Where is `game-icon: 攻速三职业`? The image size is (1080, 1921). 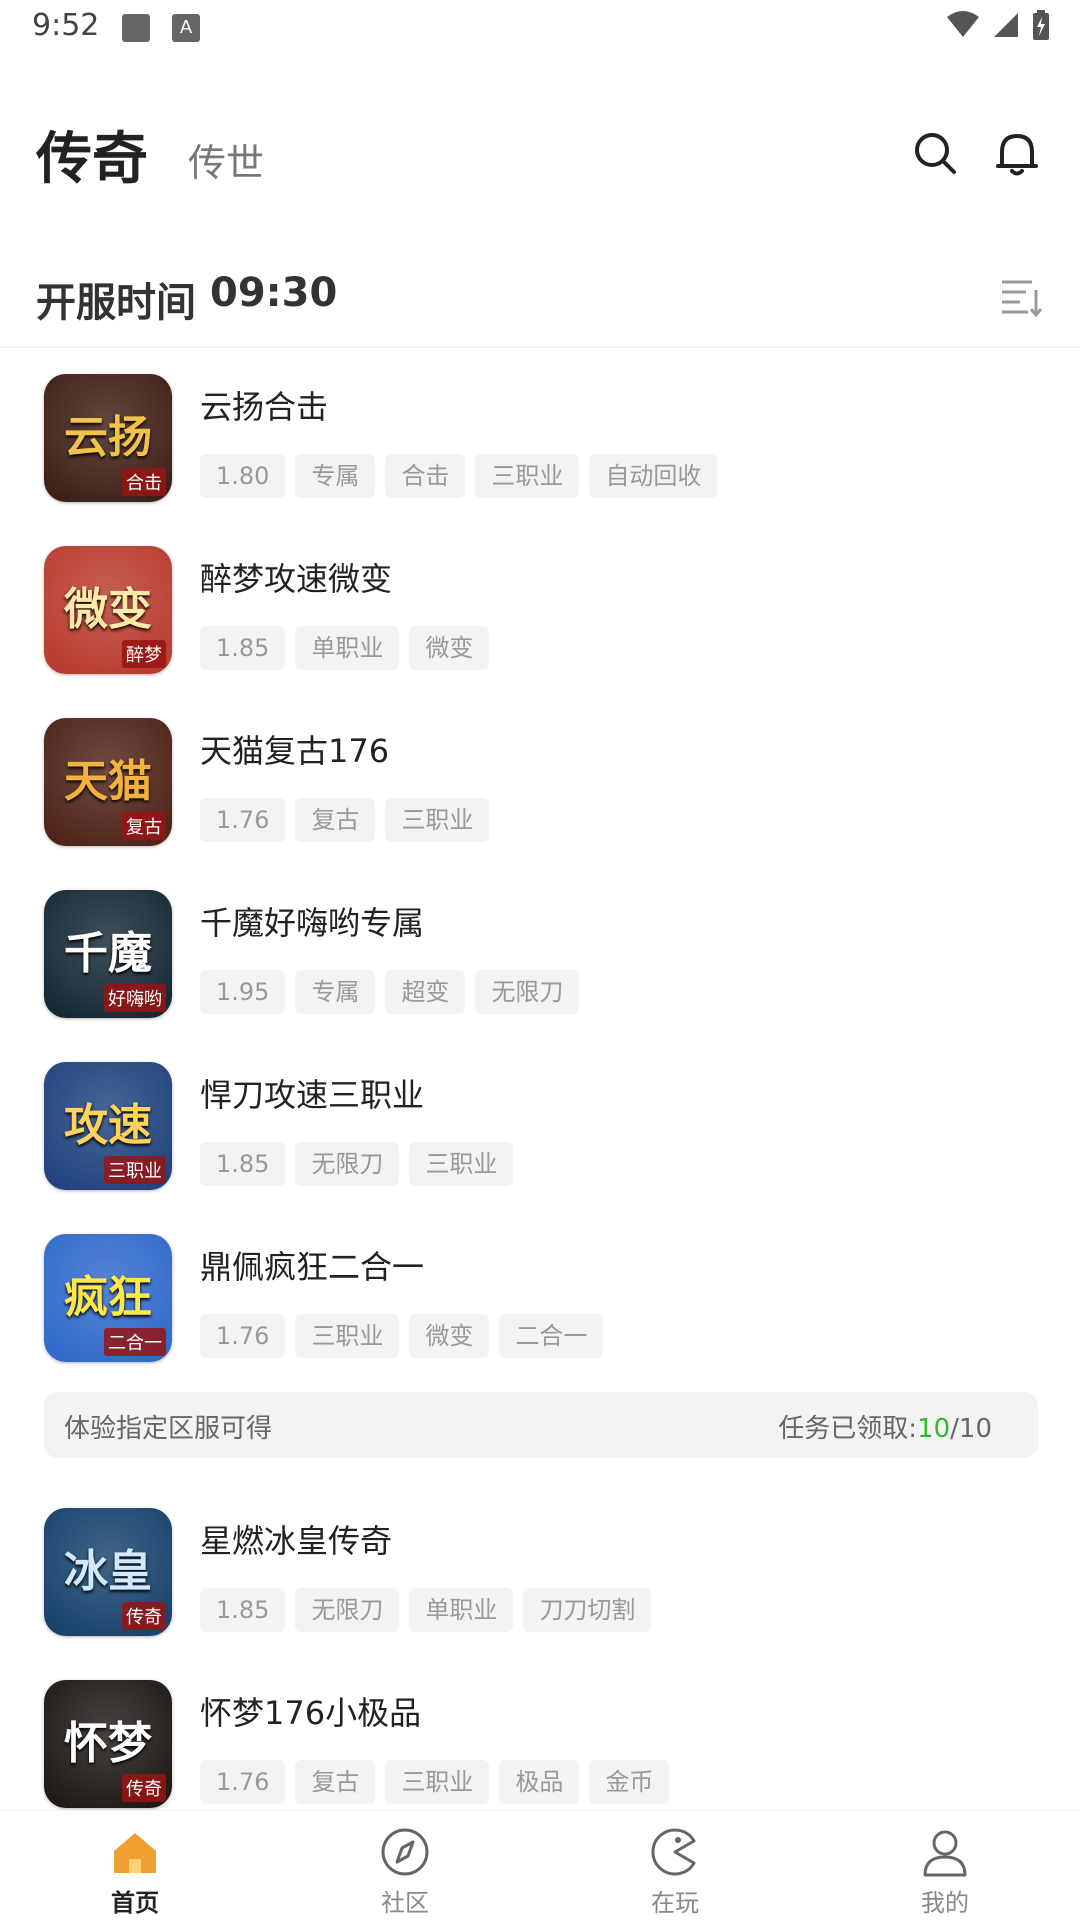
game-icon: 攻速三职业 is located at coordinates (108, 1126).